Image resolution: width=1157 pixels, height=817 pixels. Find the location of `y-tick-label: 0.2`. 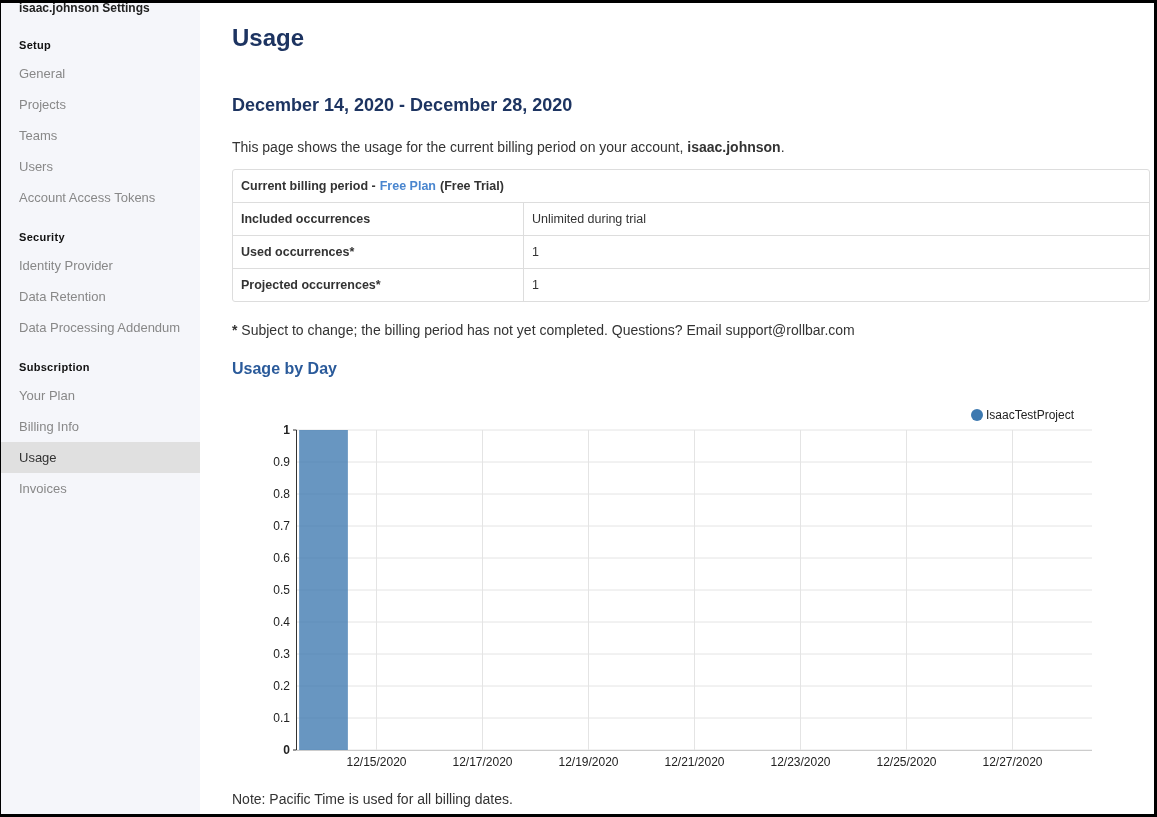

y-tick-label: 0.2 is located at coordinates (281, 686).